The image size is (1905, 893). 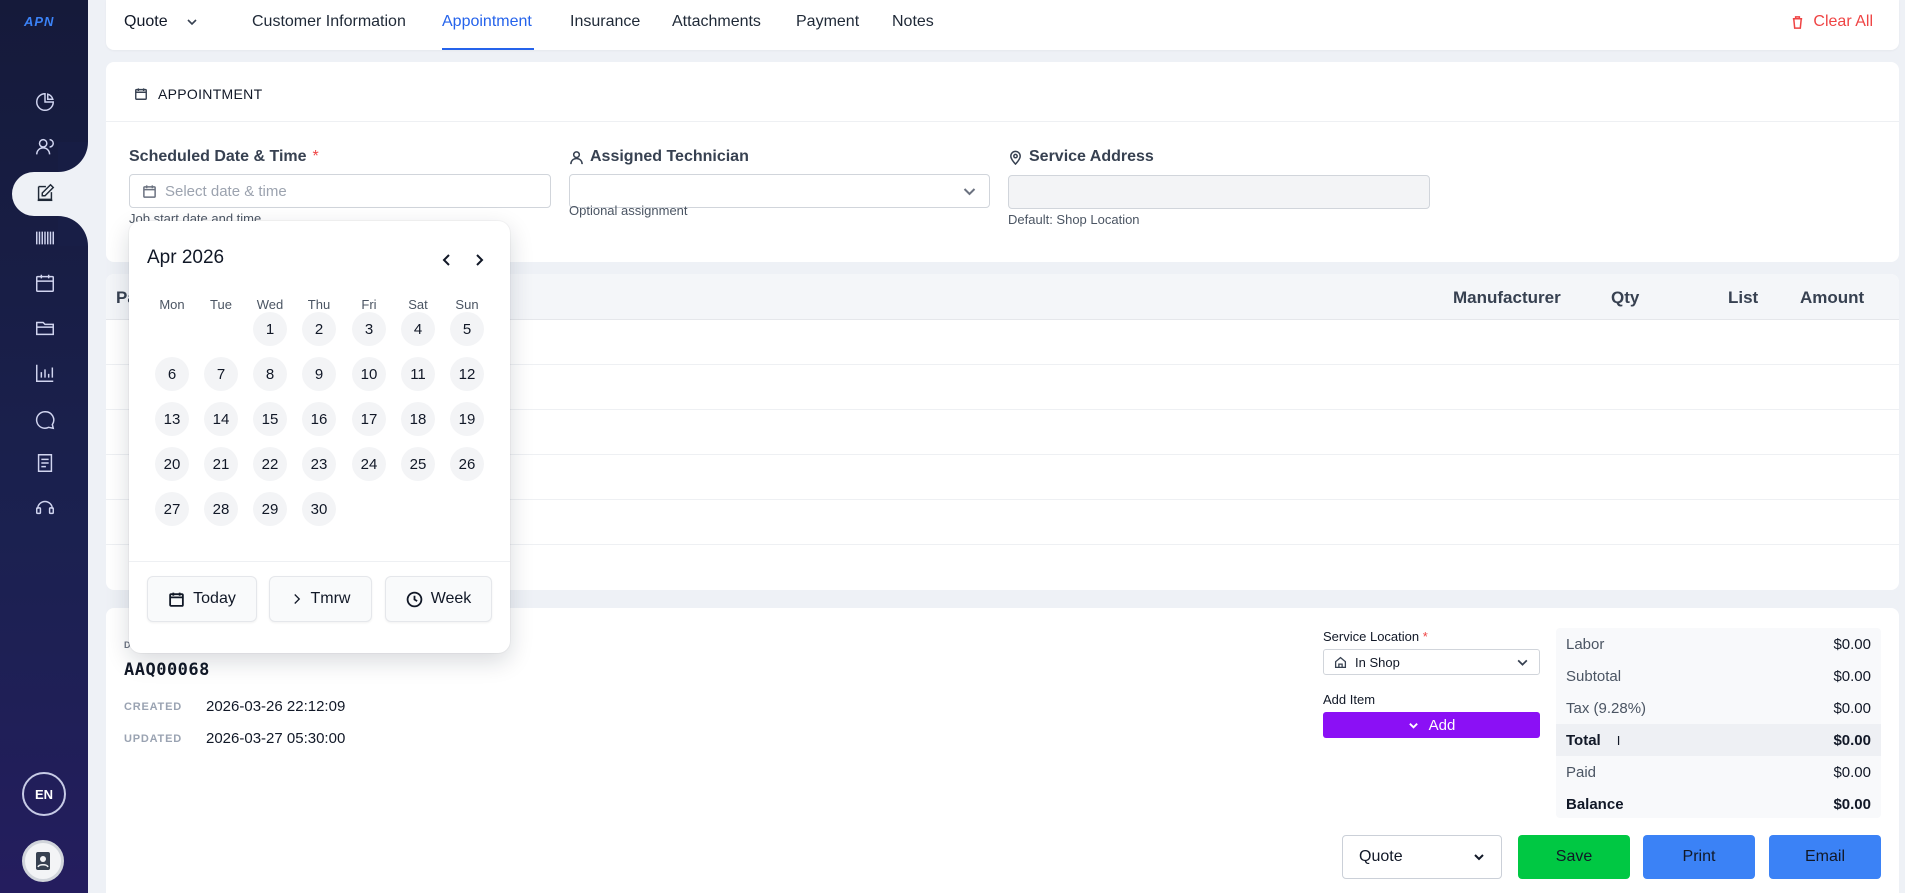 What do you see at coordinates (487, 22) in the screenshot?
I see `tab-appointment: Appointment` at bounding box center [487, 22].